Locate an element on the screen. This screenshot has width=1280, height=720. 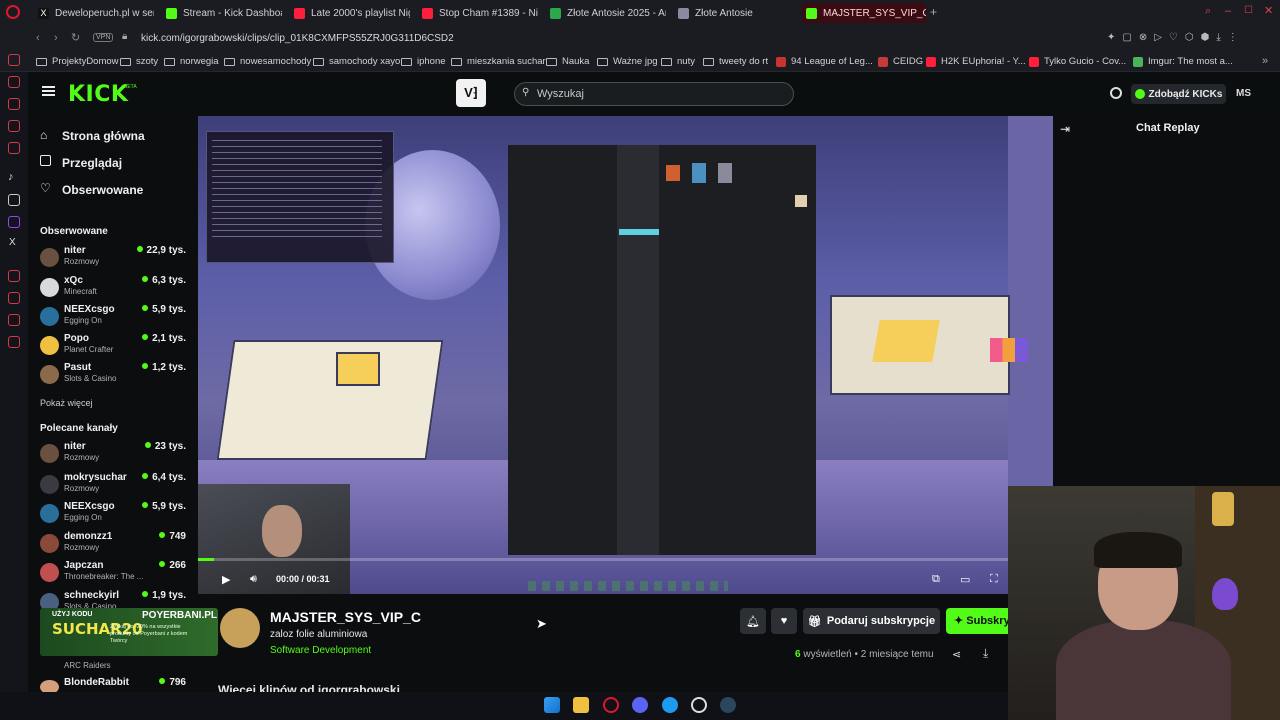
x-icon: X is located at coordinates (12, 242).